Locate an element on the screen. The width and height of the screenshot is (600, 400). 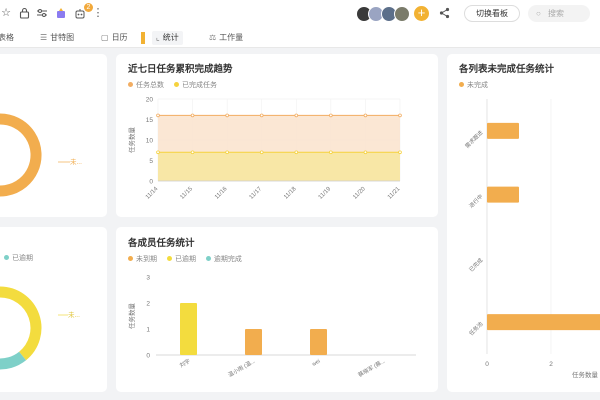
tab-stats: ⌞ 统计 is located at coordinates (167, 38).